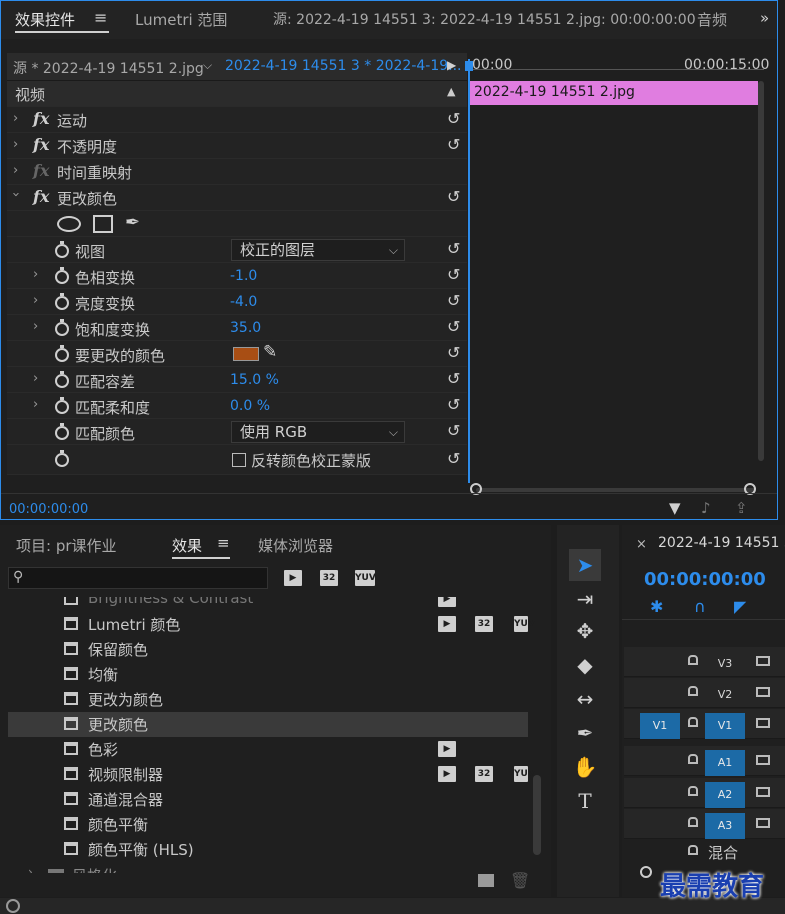 The height and width of the screenshot is (914, 785). I want to click on eyedropper-icon: ✎, so click(270, 352).